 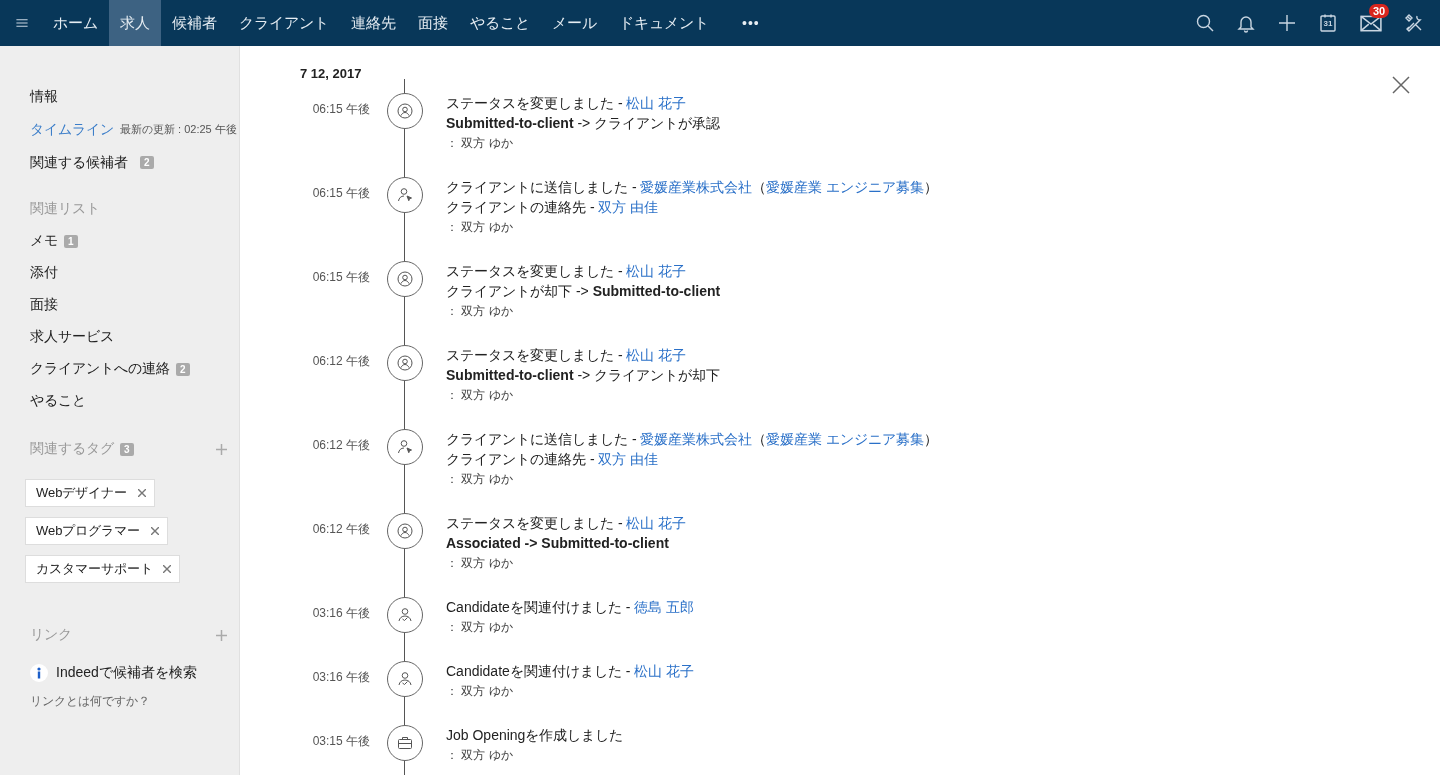 What do you see at coordinates (178, 129) in the screenshot?
I see `last-updated-note: 最新の更新 : 02:25 午後` at bounding box center [178, 129].